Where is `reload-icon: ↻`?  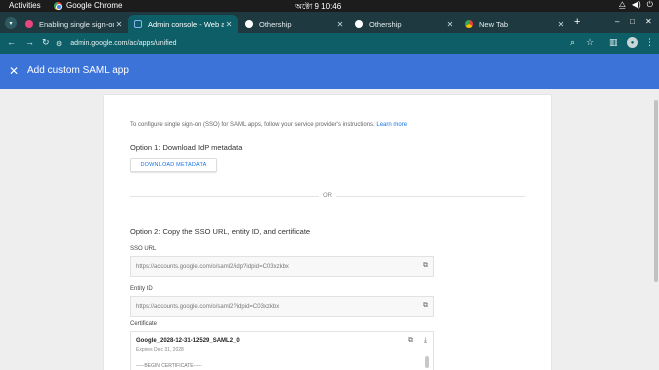
reload-icon: ↻ is located at coordinates (46, 42).